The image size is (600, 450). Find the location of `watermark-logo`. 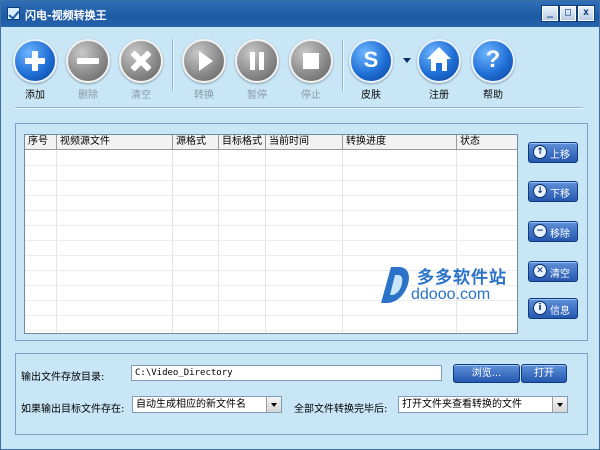

watermark-logo is located at coordinates (395, 285).